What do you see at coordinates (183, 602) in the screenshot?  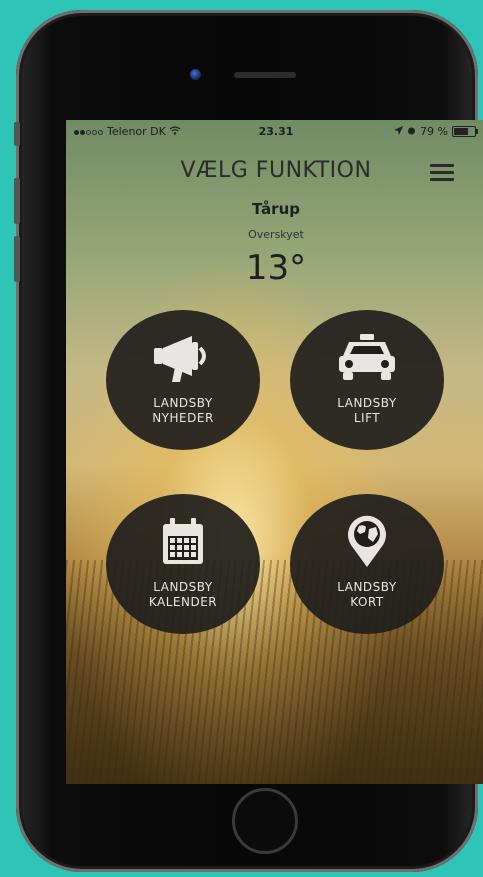 I see `button-label-line2: KALENDER` at bounding box center [183, 602].